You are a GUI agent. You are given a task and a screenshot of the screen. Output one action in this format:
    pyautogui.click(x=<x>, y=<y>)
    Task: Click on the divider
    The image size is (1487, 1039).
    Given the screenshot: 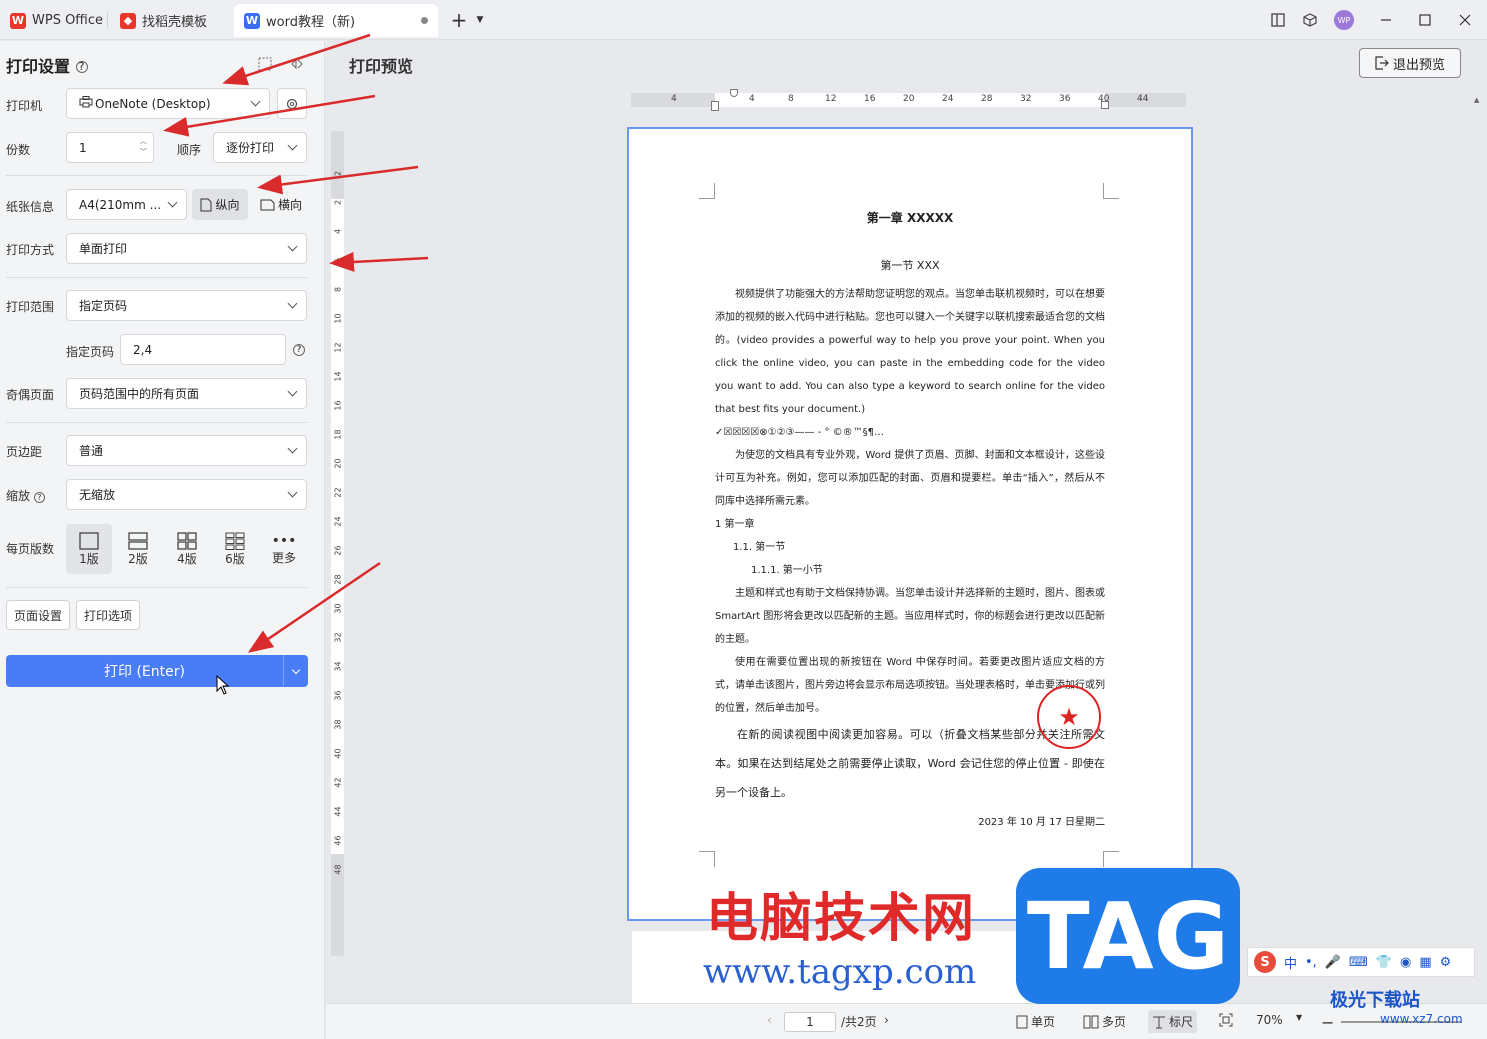 What is the action you would take?
    pyautogui.click(x=156, y=175)
    